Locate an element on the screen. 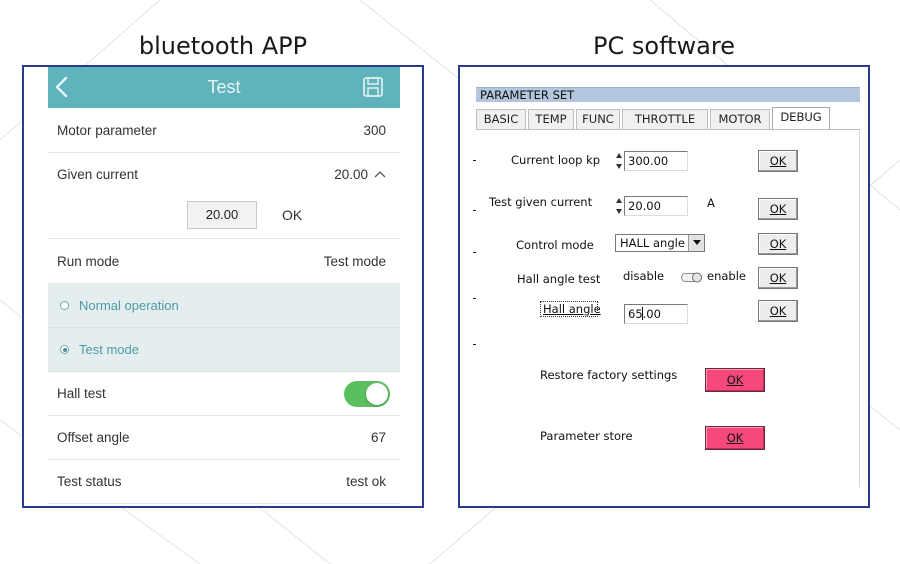  given-current-editor: 20.00 OK is located at coordinates (224, 218).